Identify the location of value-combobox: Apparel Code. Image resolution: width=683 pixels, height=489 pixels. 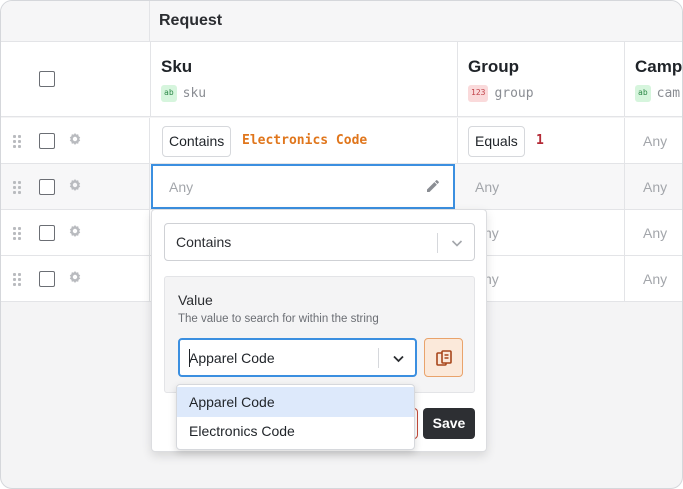
(297, 357).